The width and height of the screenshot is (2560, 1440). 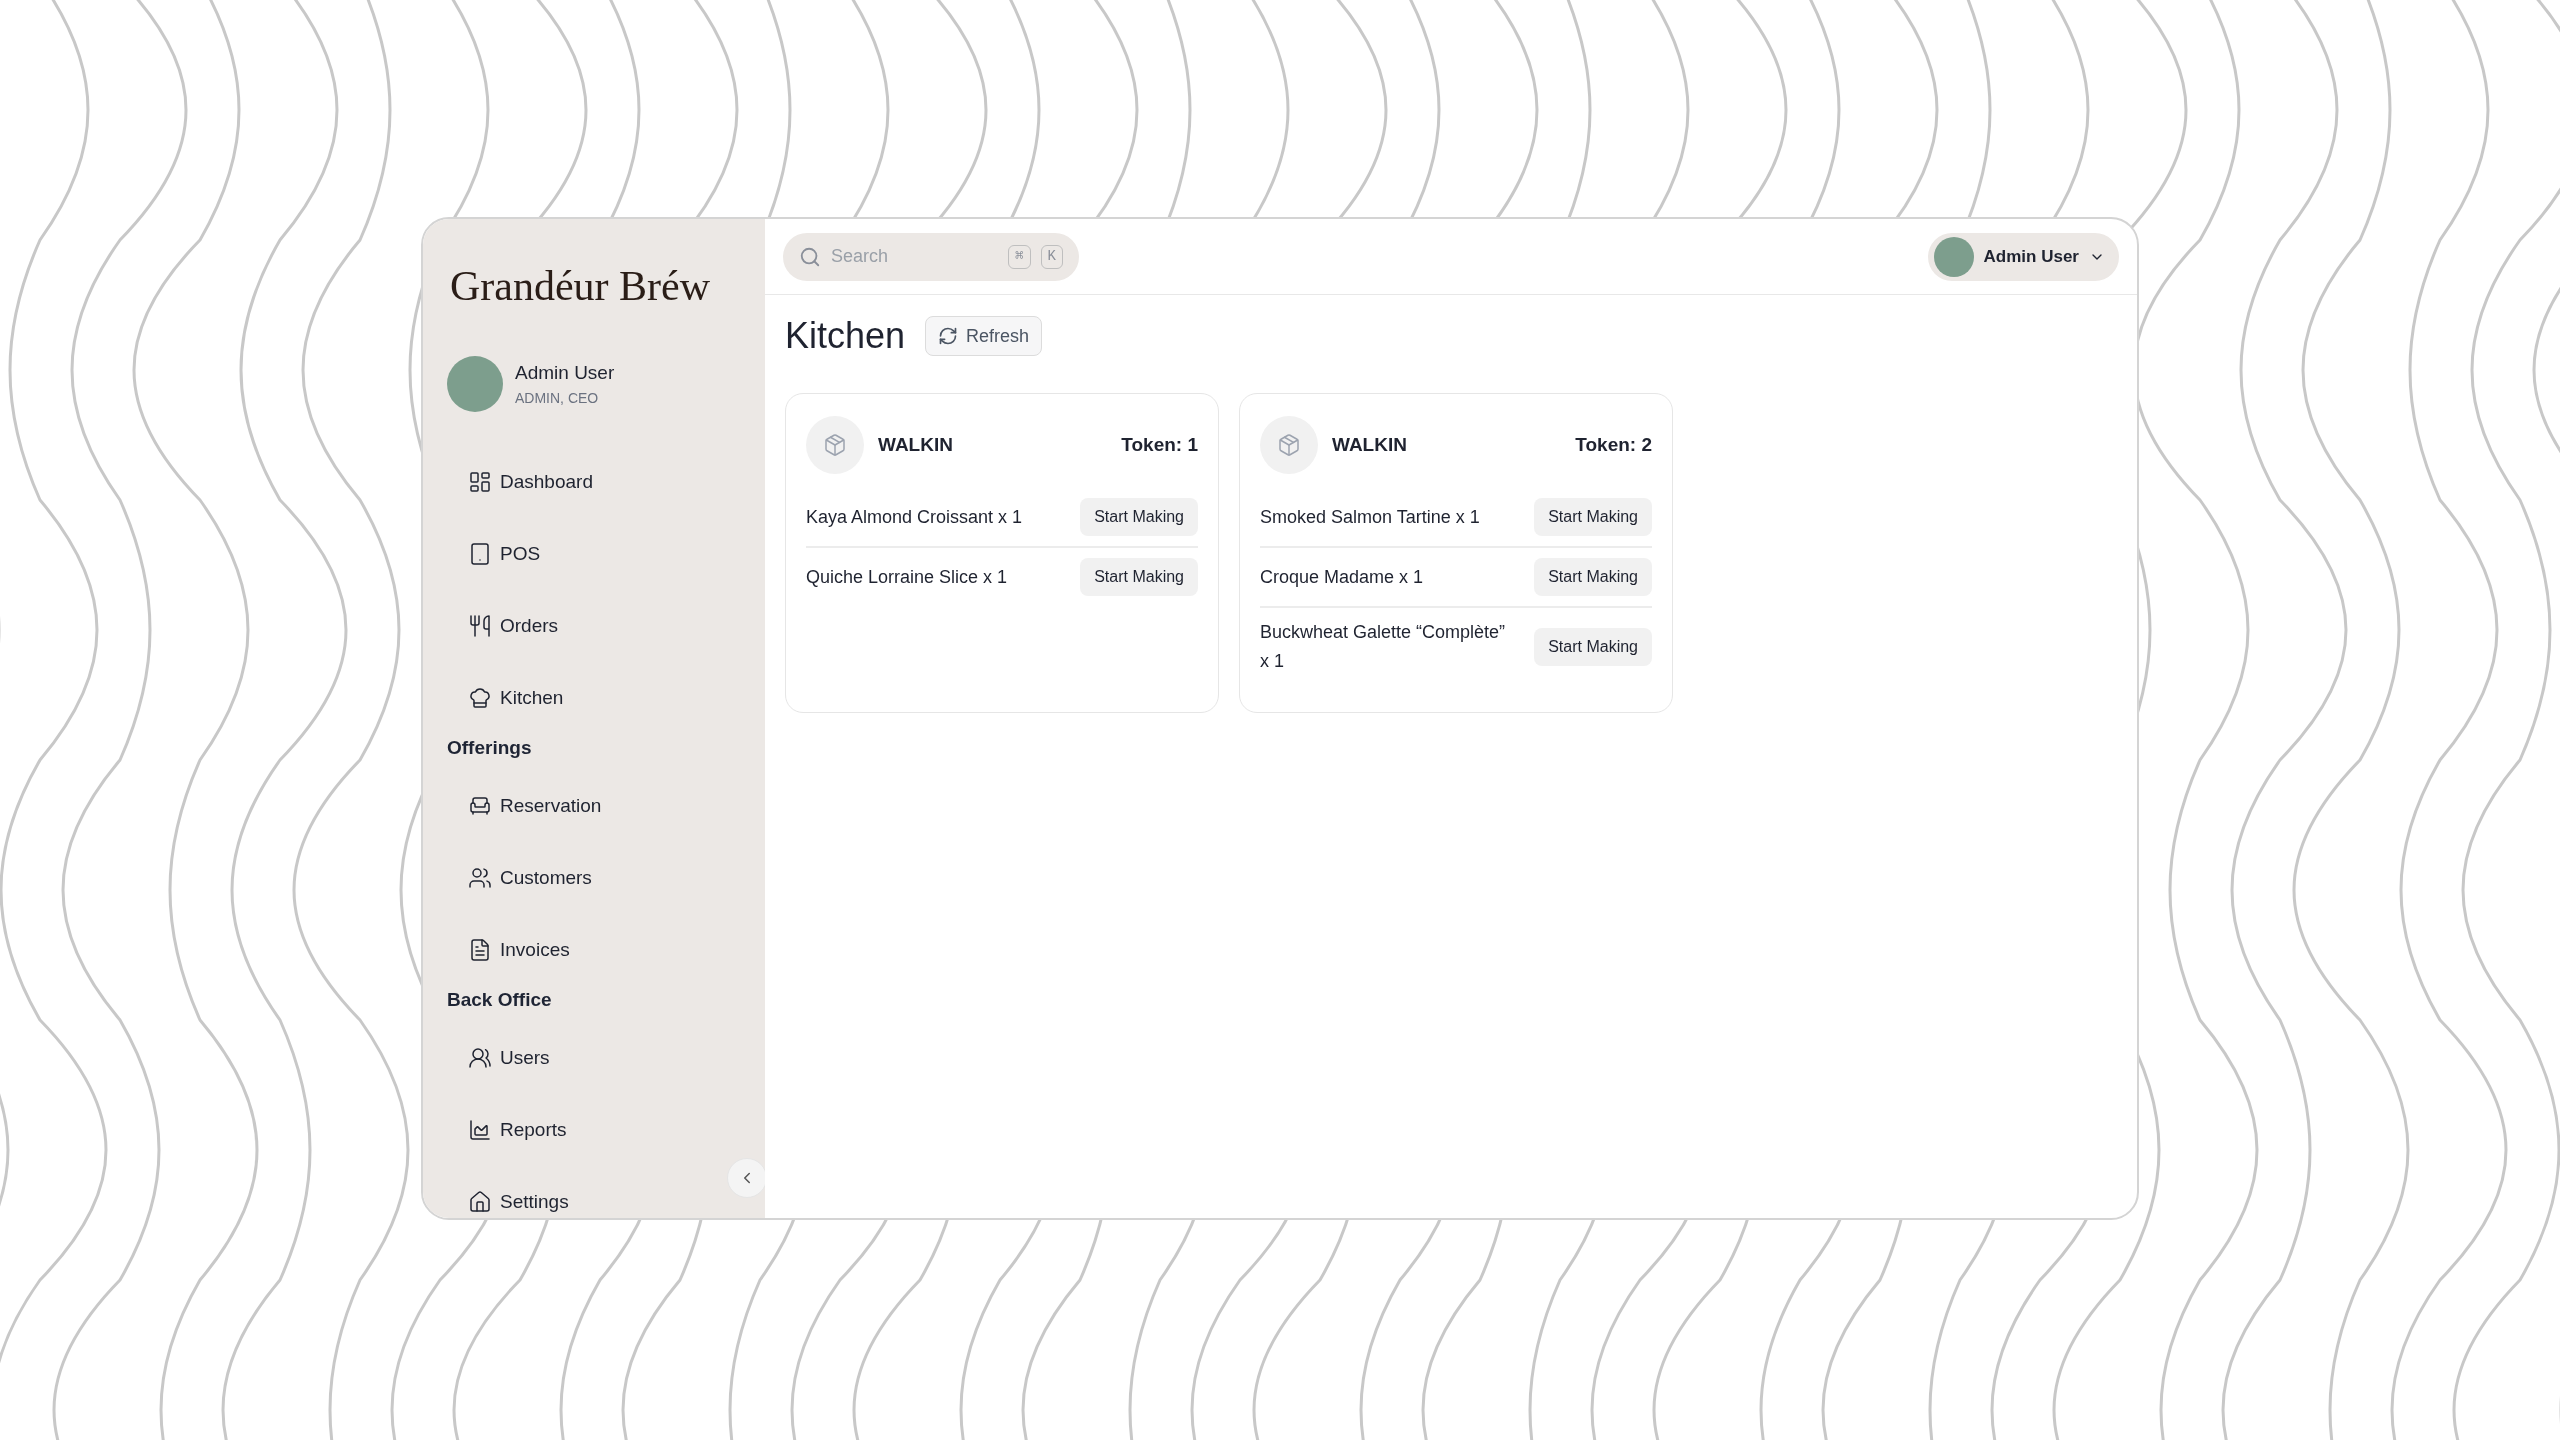 I want to click on section-heading: Offerings, so click(x=490, y=747).